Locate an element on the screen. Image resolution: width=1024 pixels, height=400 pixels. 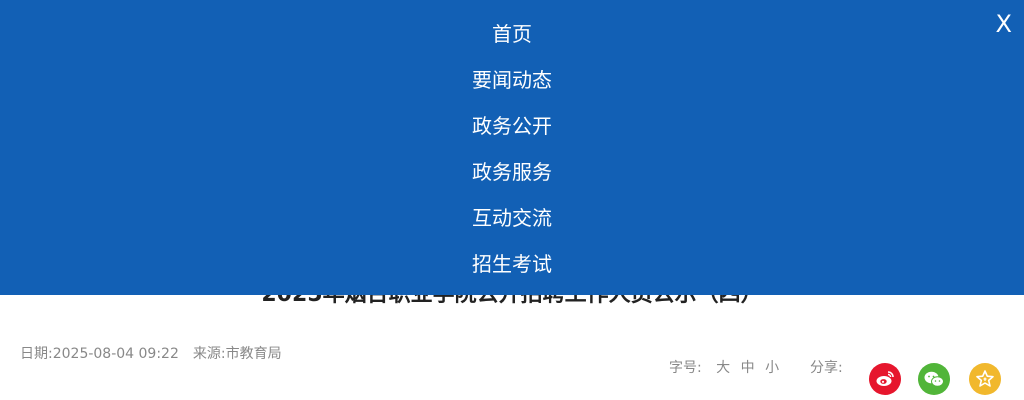
nav-item-gov-services: 政务服务 is located at coordinates (512, 172).